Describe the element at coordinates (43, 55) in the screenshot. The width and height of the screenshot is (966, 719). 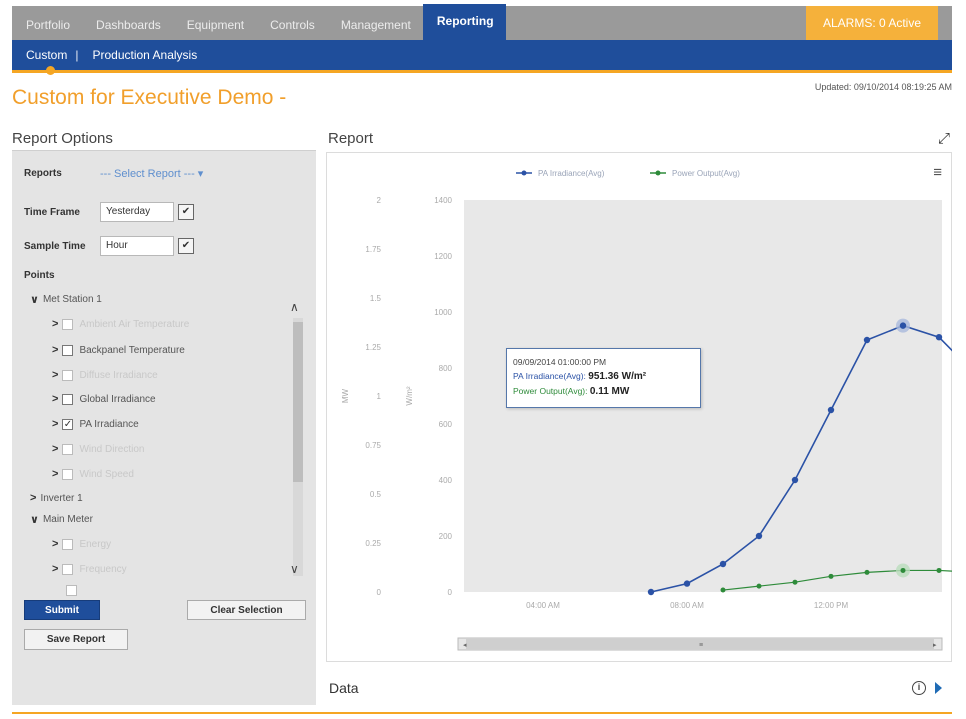
I see `subtab-custom: Custom` at that location.